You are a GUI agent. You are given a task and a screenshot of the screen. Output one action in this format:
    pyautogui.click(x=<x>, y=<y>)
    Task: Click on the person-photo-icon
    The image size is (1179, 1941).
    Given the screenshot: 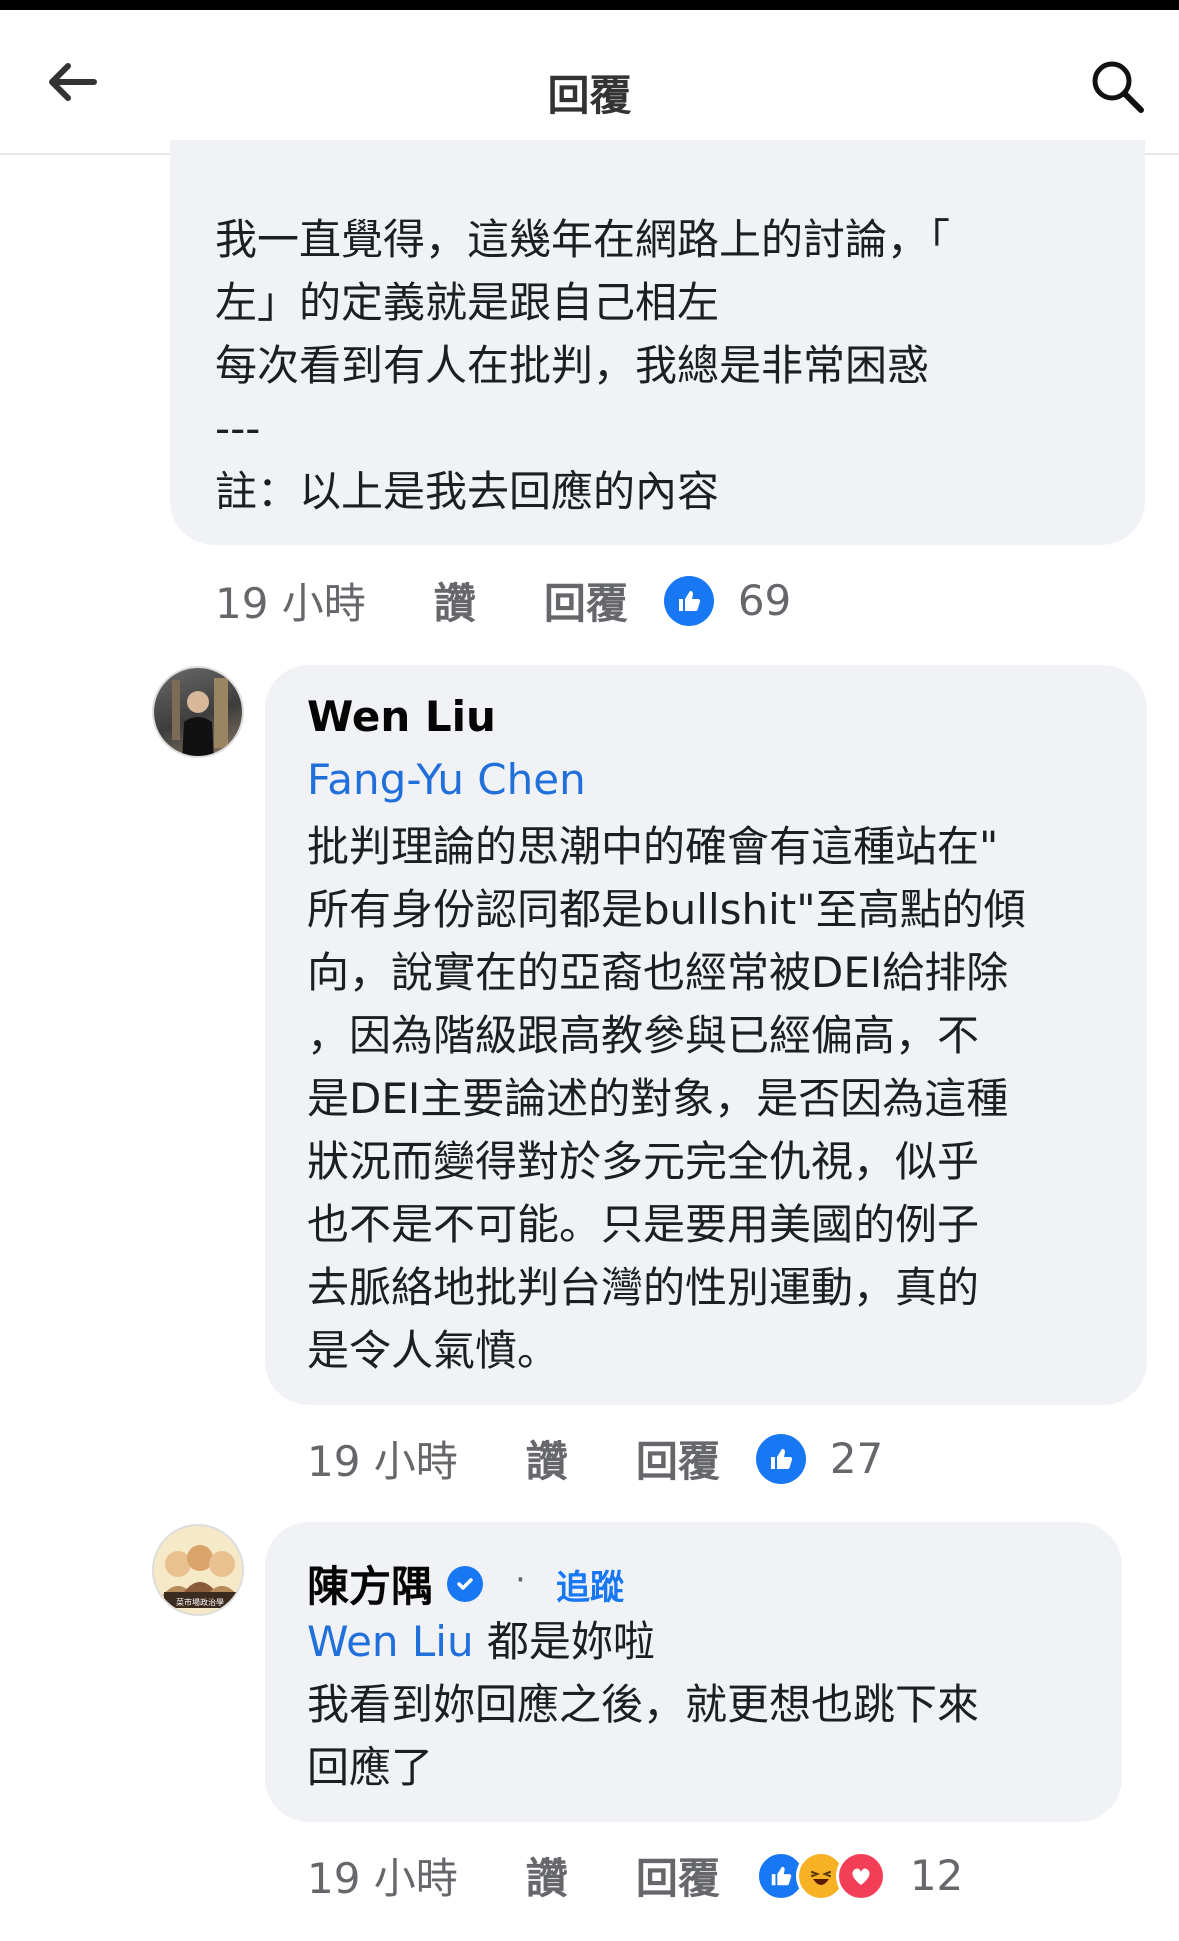 What is the action you would take?
    pyautogui.click(x=200, y=717)
    